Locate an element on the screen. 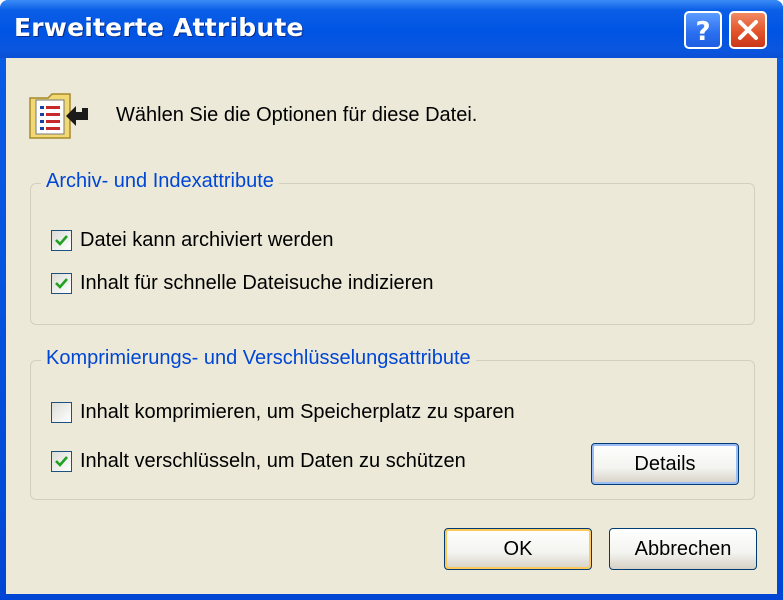 The image size is (783, 600). question-mark-icon: ? is located at coordinates (702, 32).